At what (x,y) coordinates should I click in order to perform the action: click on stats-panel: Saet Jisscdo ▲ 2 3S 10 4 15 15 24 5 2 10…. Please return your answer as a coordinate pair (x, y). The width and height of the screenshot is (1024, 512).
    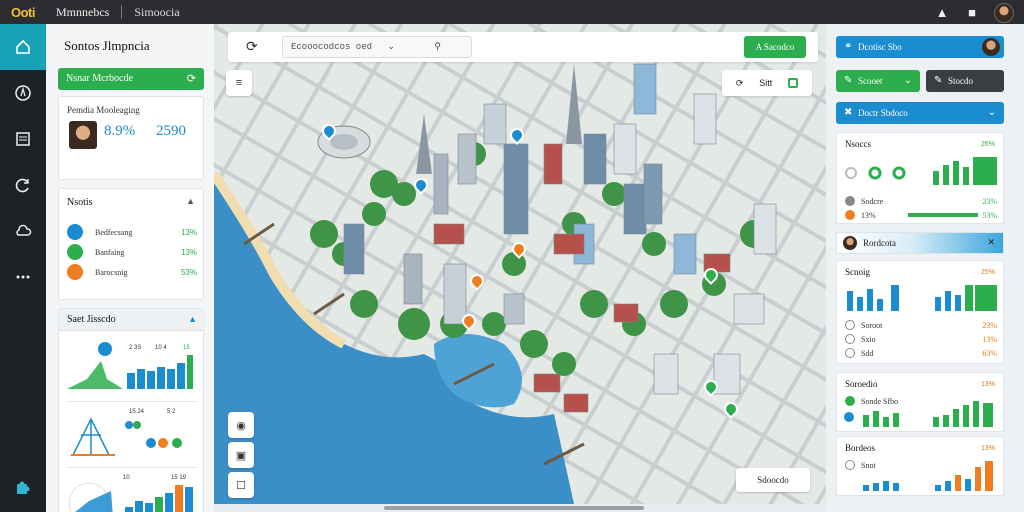
    Looking at the image, I should click on (131, 410).